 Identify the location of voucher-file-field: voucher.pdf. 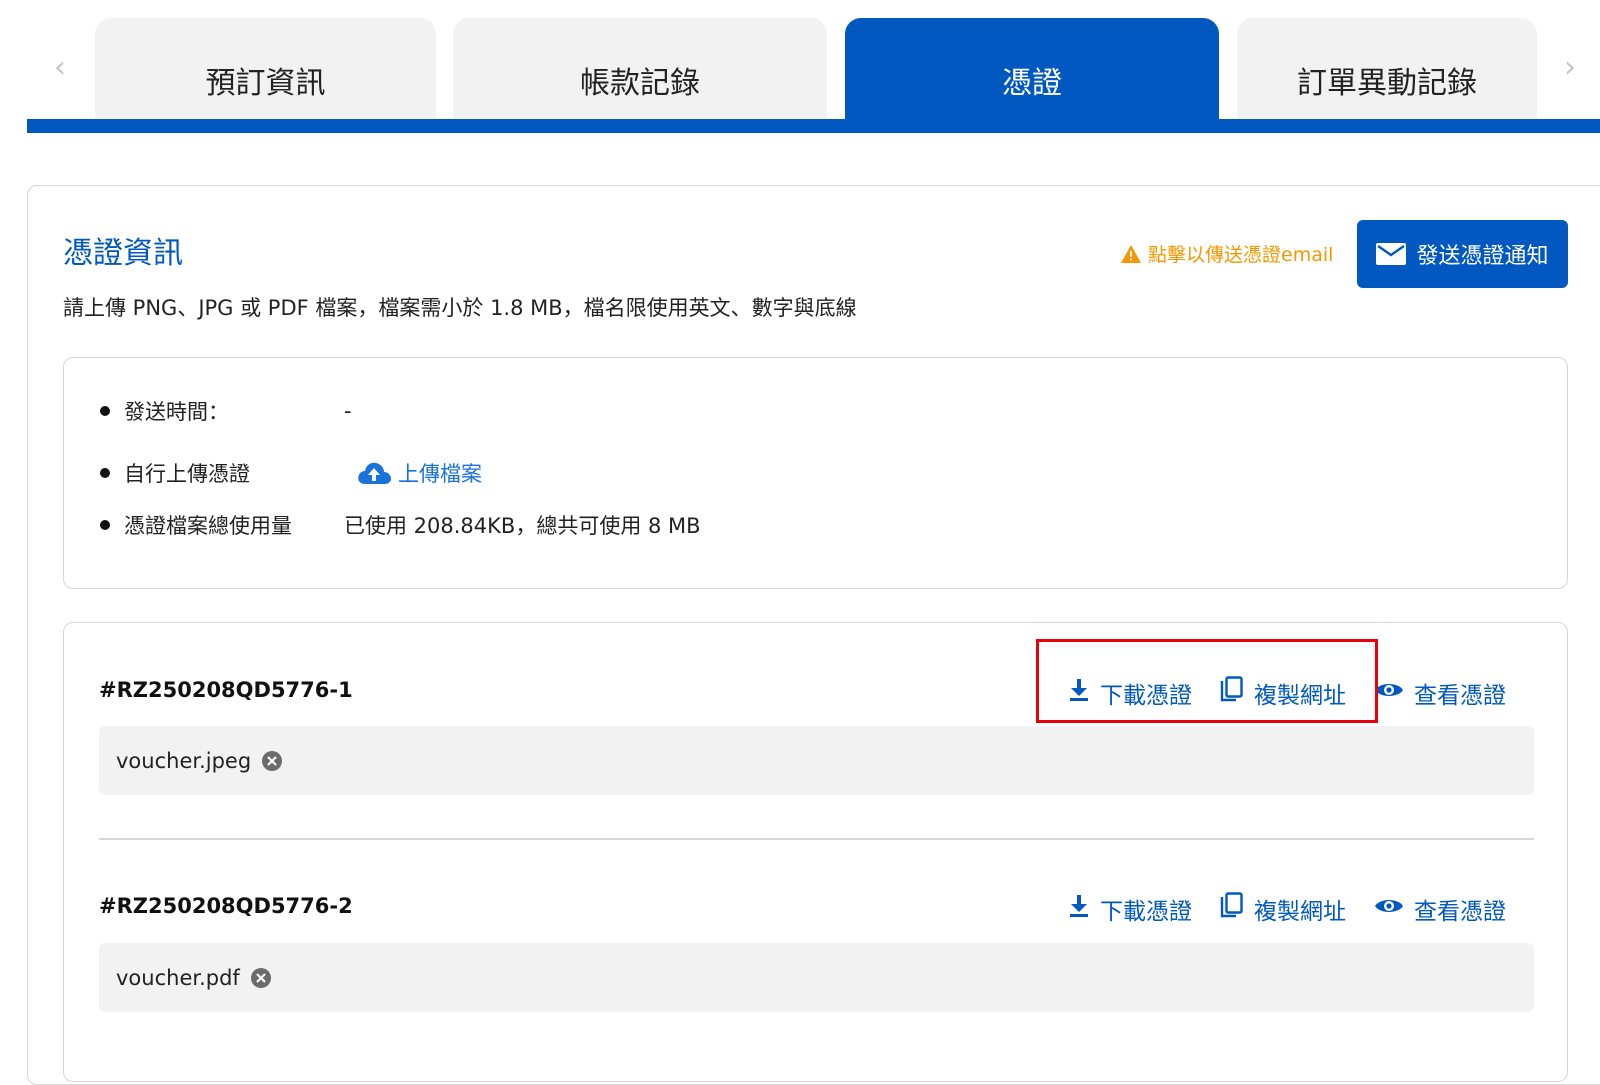
(816, 977).